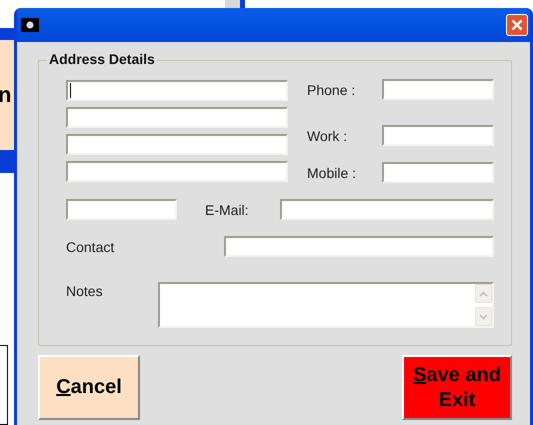 The height and width of the screenshot is (425, 533). I want to click on scroll-up-button, so click(483, 293).